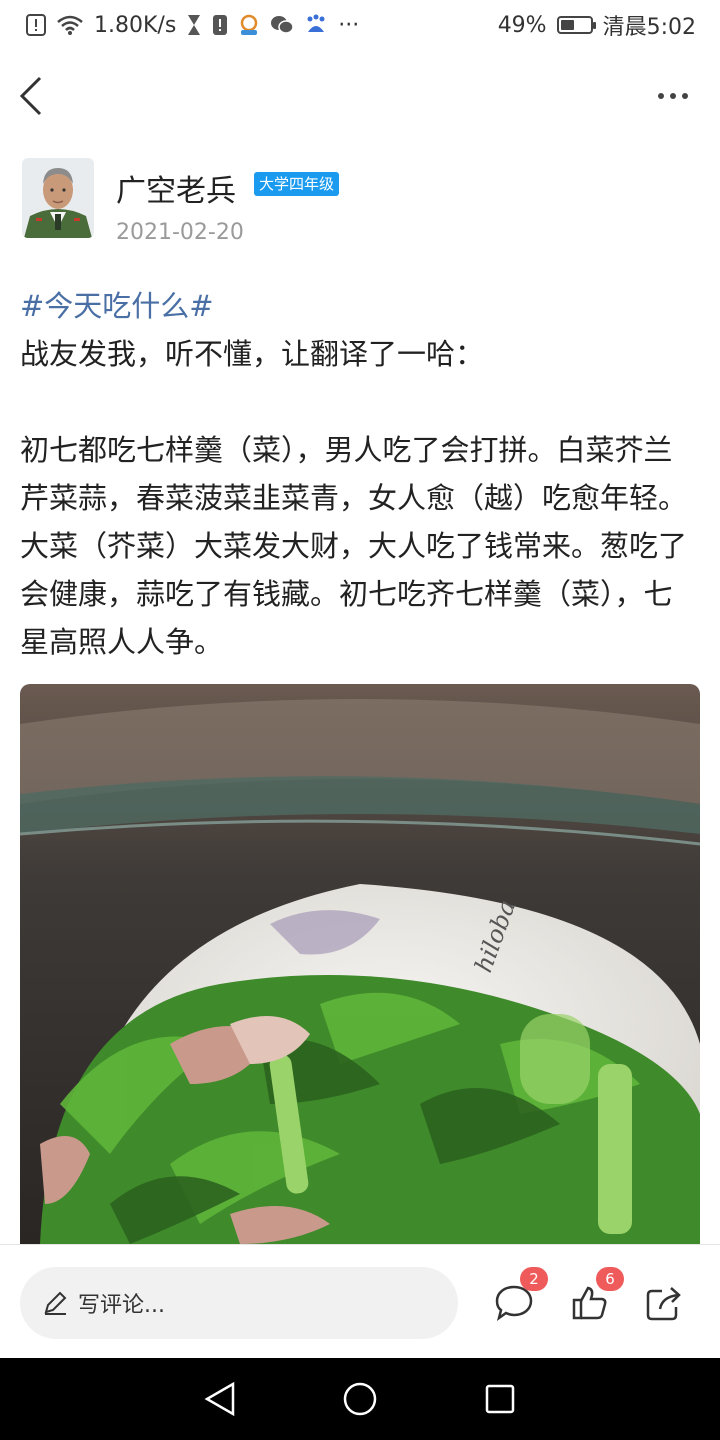 Image resolution: width=720 pixels, height=1440 pixels. What do you see at coordinates (597, 1297) in the screenshot?
I see `like-button: 6` at bounding box center [597, 1297].